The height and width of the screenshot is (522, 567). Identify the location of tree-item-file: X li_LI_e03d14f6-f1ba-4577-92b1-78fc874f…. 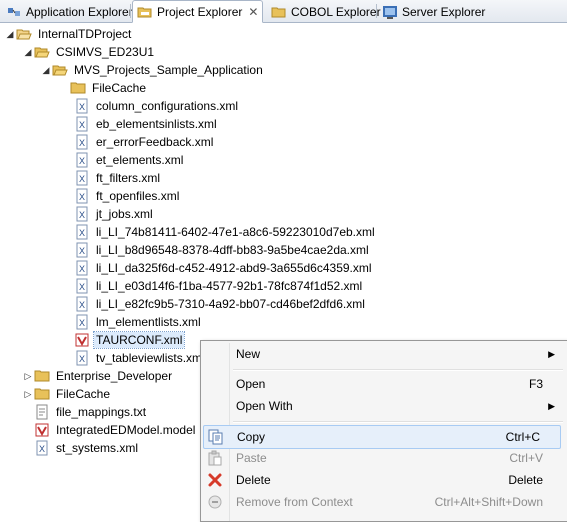
(219, 286).